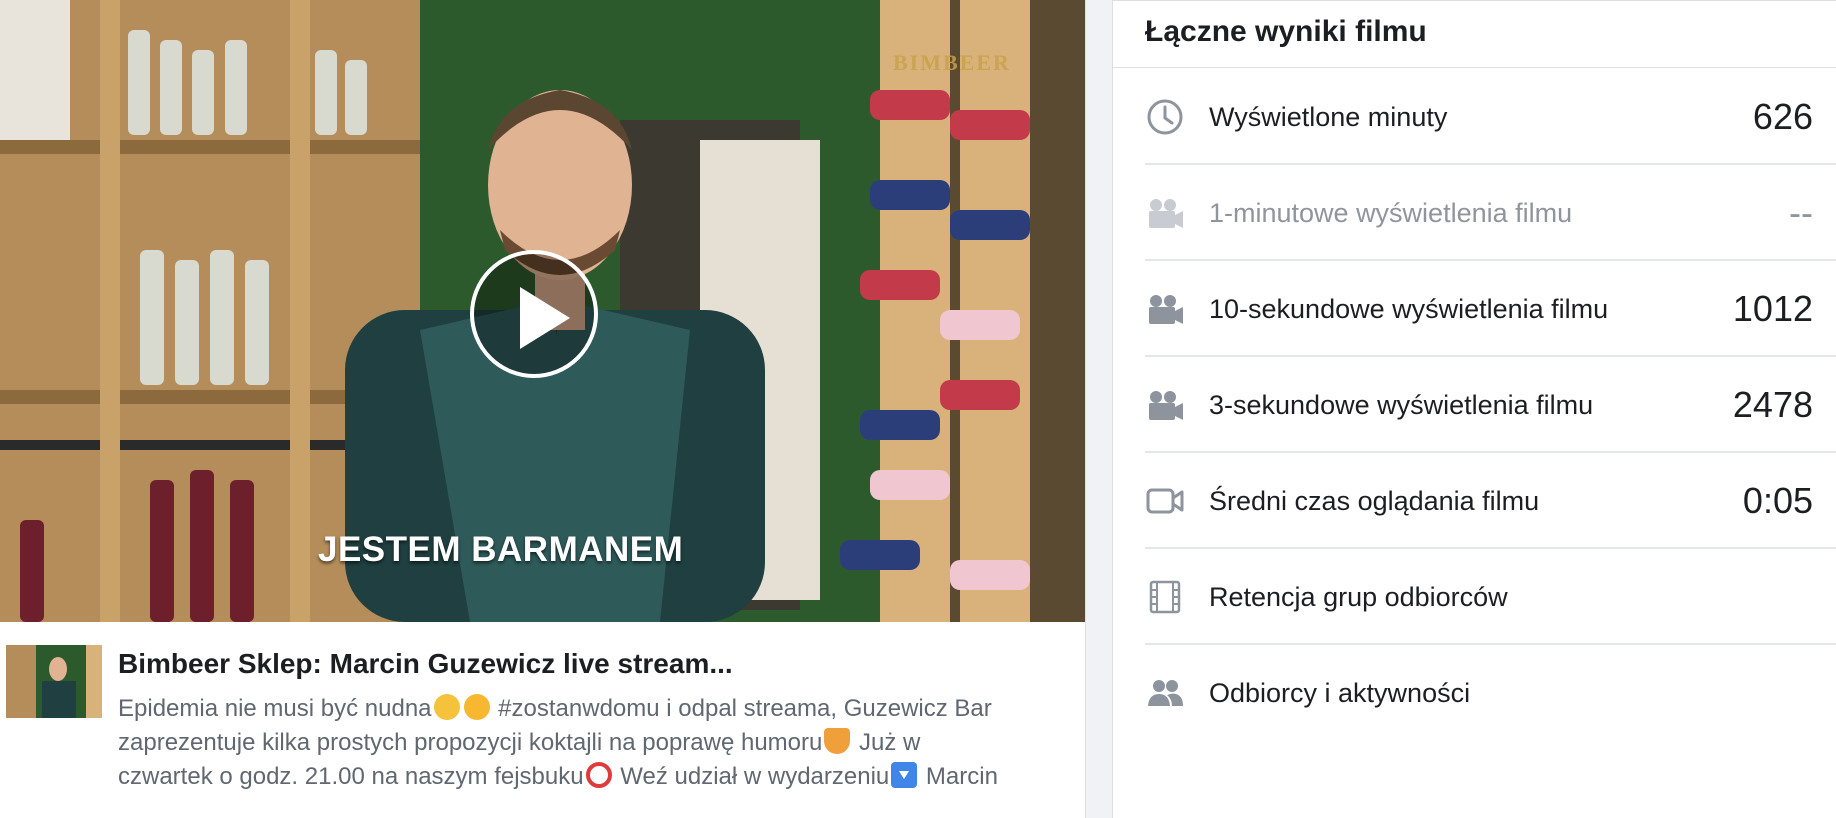  Describe the element at coordinates (476, 707) in the screenshot. I see `partying-face-emoji-icon` at that location.